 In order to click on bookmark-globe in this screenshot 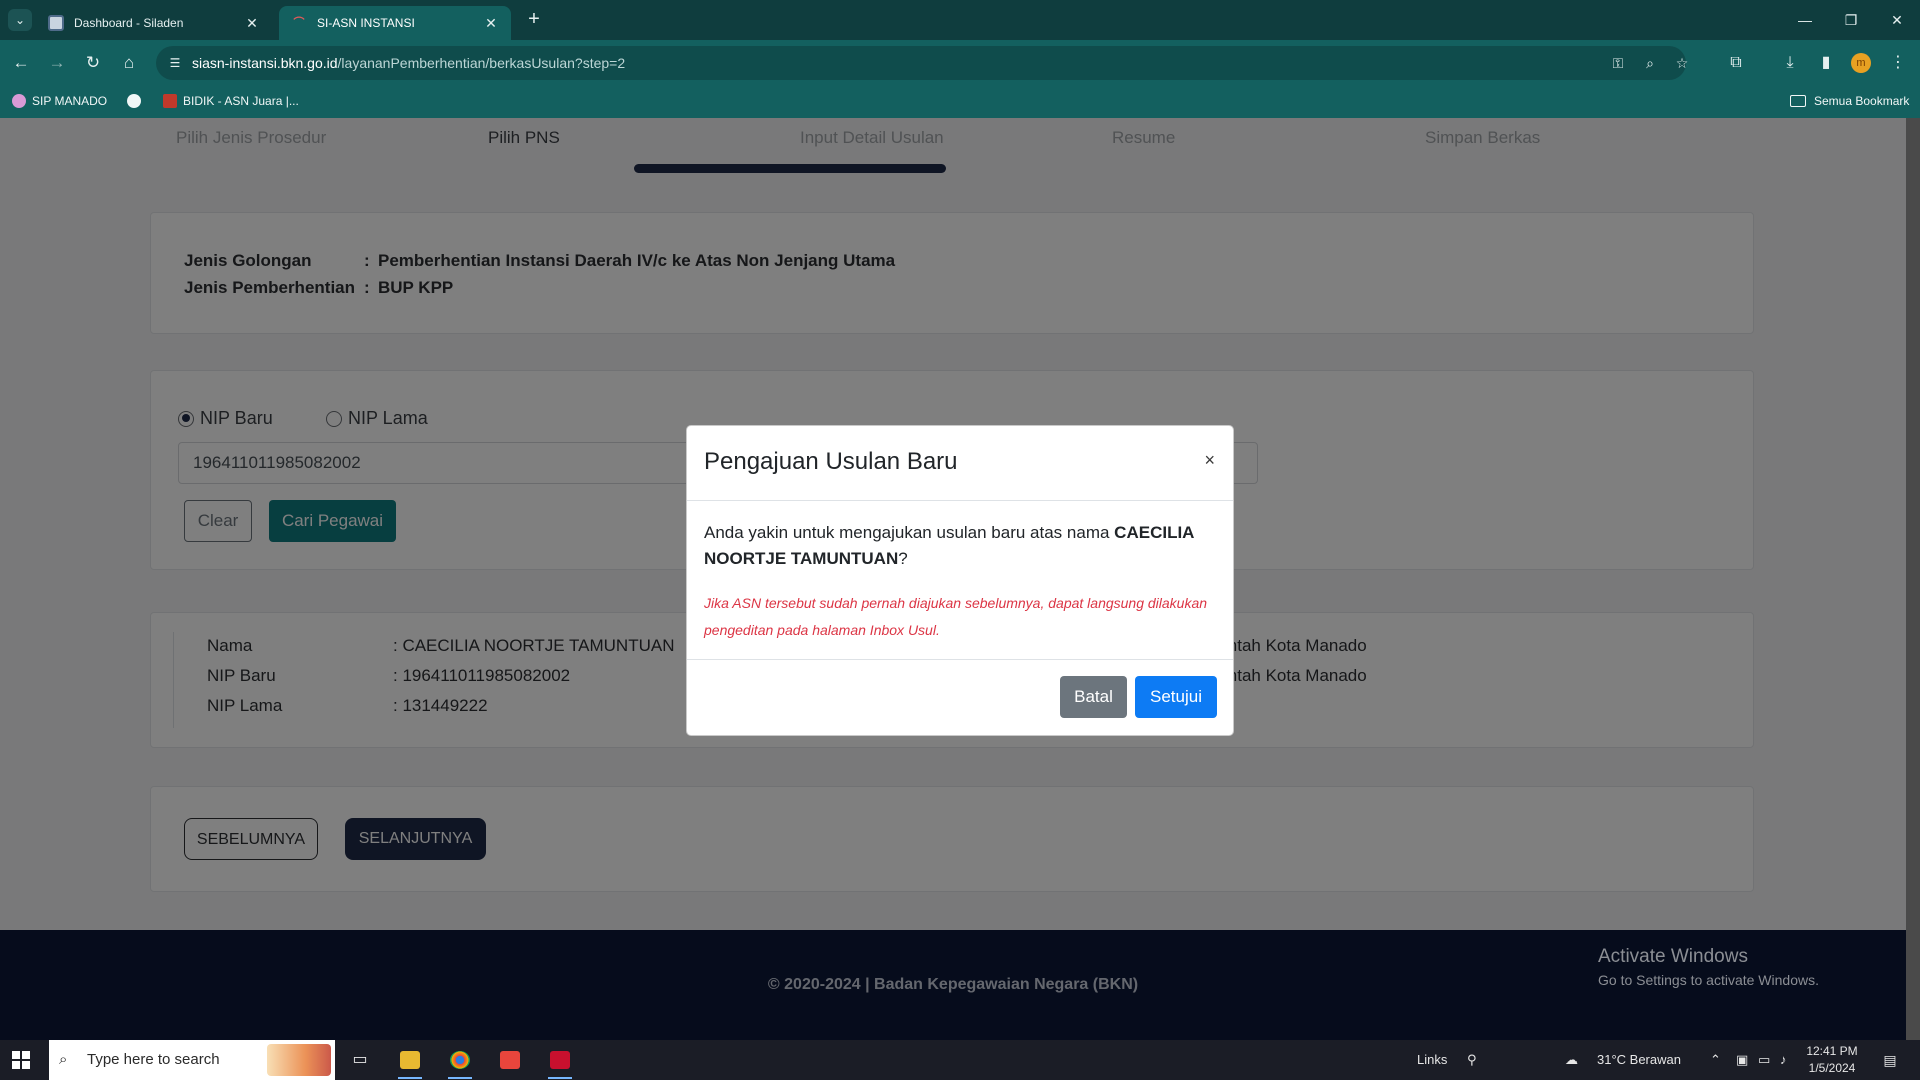, I will do `click(137, 101)`.